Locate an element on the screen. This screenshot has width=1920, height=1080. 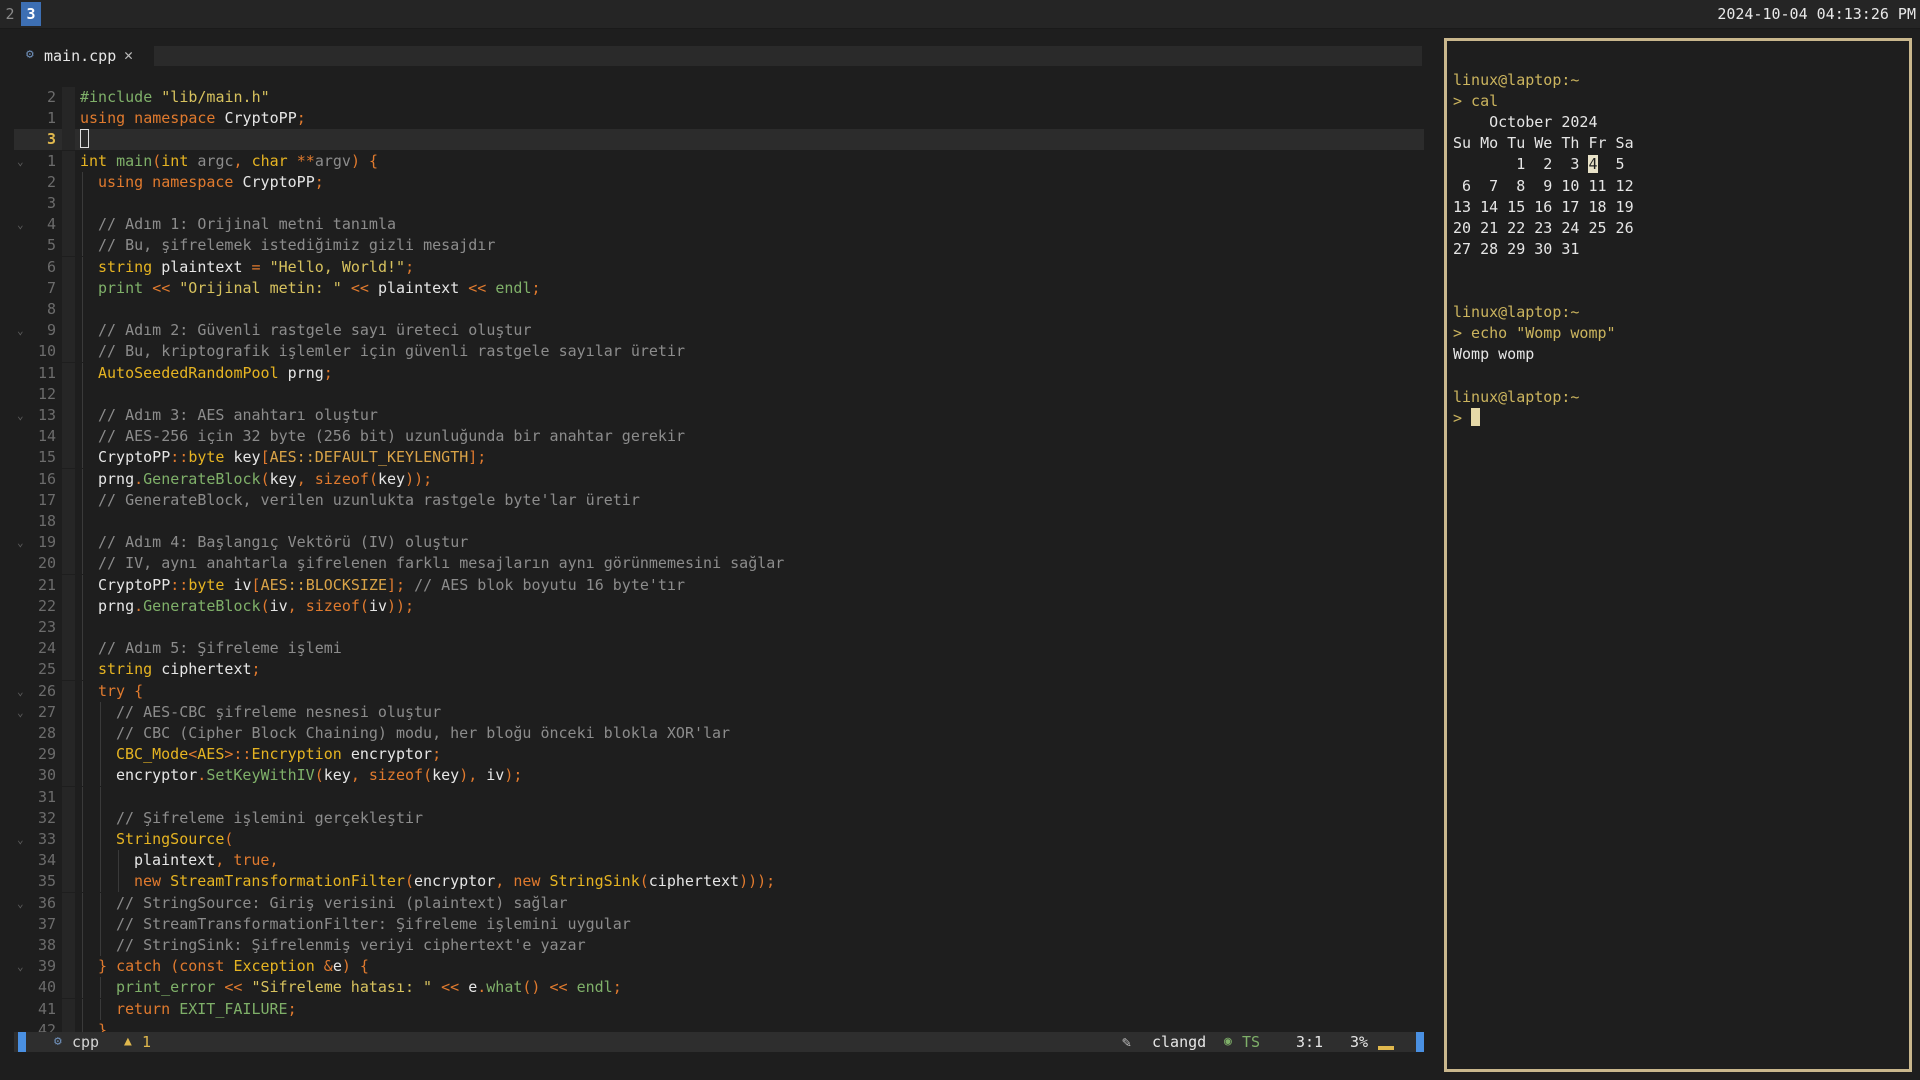
warning-count: 1 is located at coordinates (146, 1042).